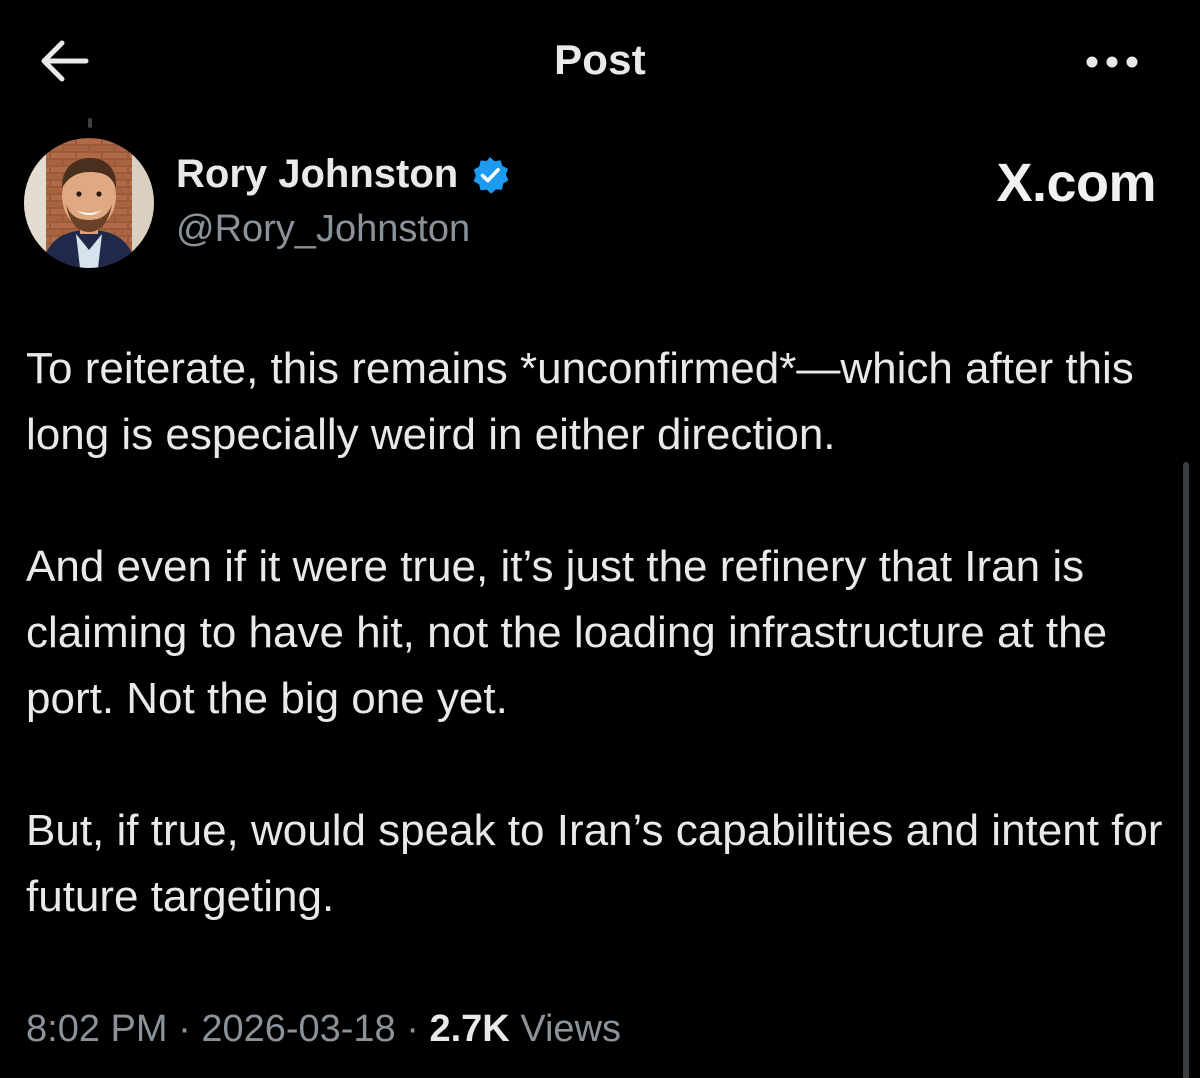 This screenshot has width=1200, height=1078. Describe the element at coordinates (298, 1029) in the screenshot. I see `post-date: 2026-03-18` at that location.